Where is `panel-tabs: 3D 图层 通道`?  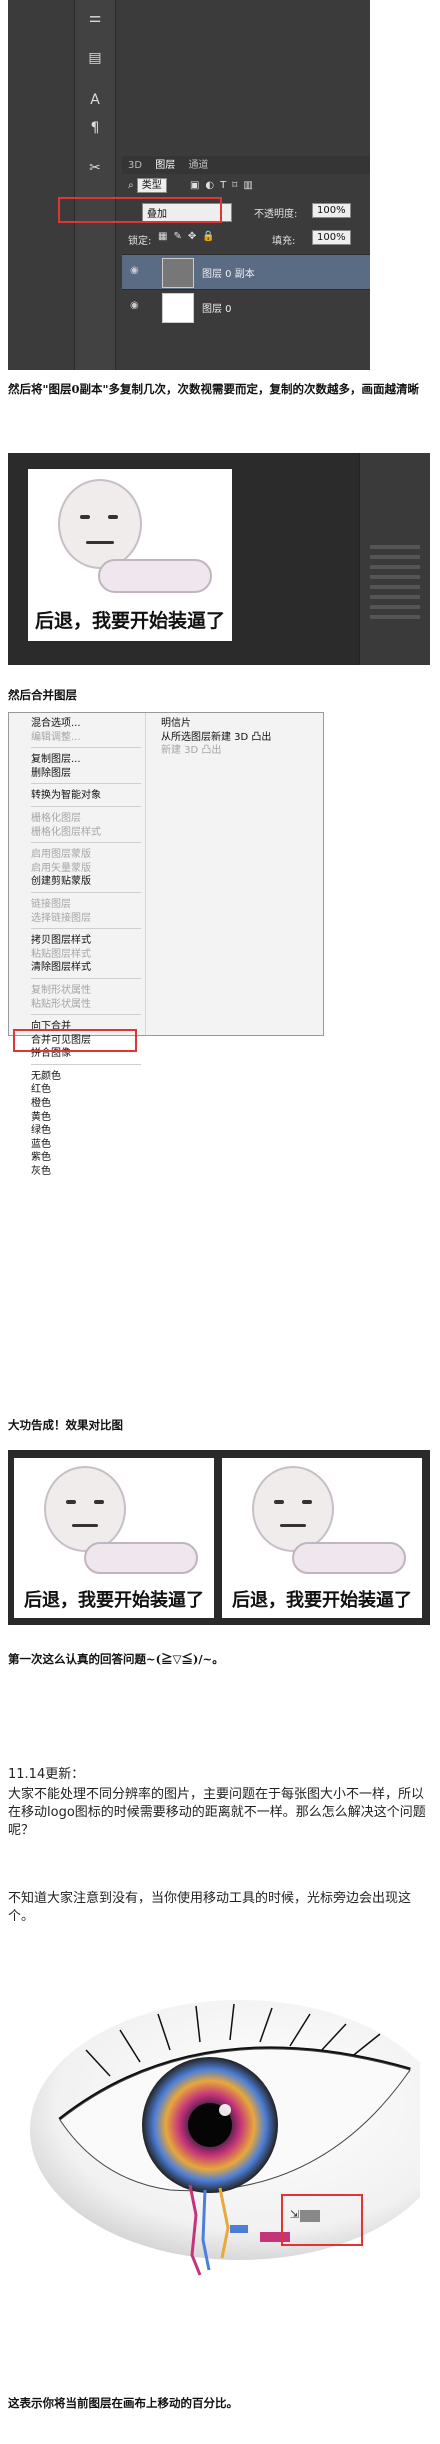 panel-tabs: 3D 图层 通道 is located at coordinates (246, 165).